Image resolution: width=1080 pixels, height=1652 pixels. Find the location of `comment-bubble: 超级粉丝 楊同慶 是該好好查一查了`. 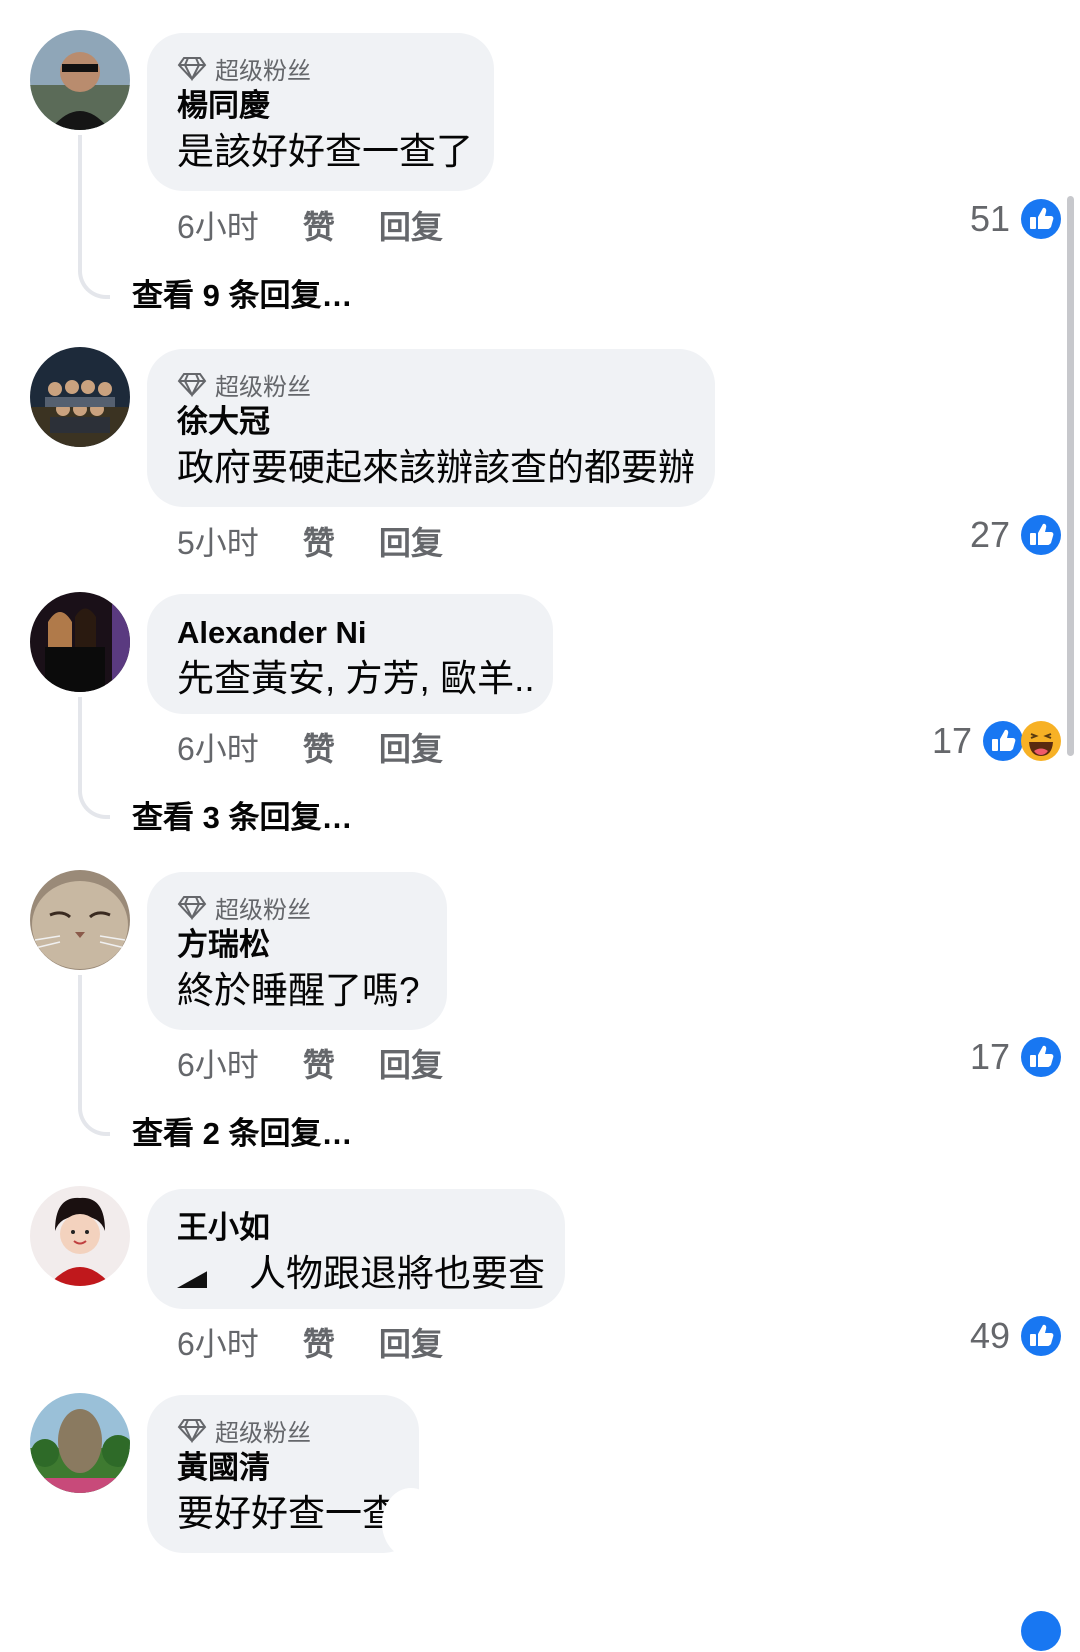

comment-bubble: 超级粉丝 楊同慶 是該好好查一查了 is located at coordinates (320, 112).